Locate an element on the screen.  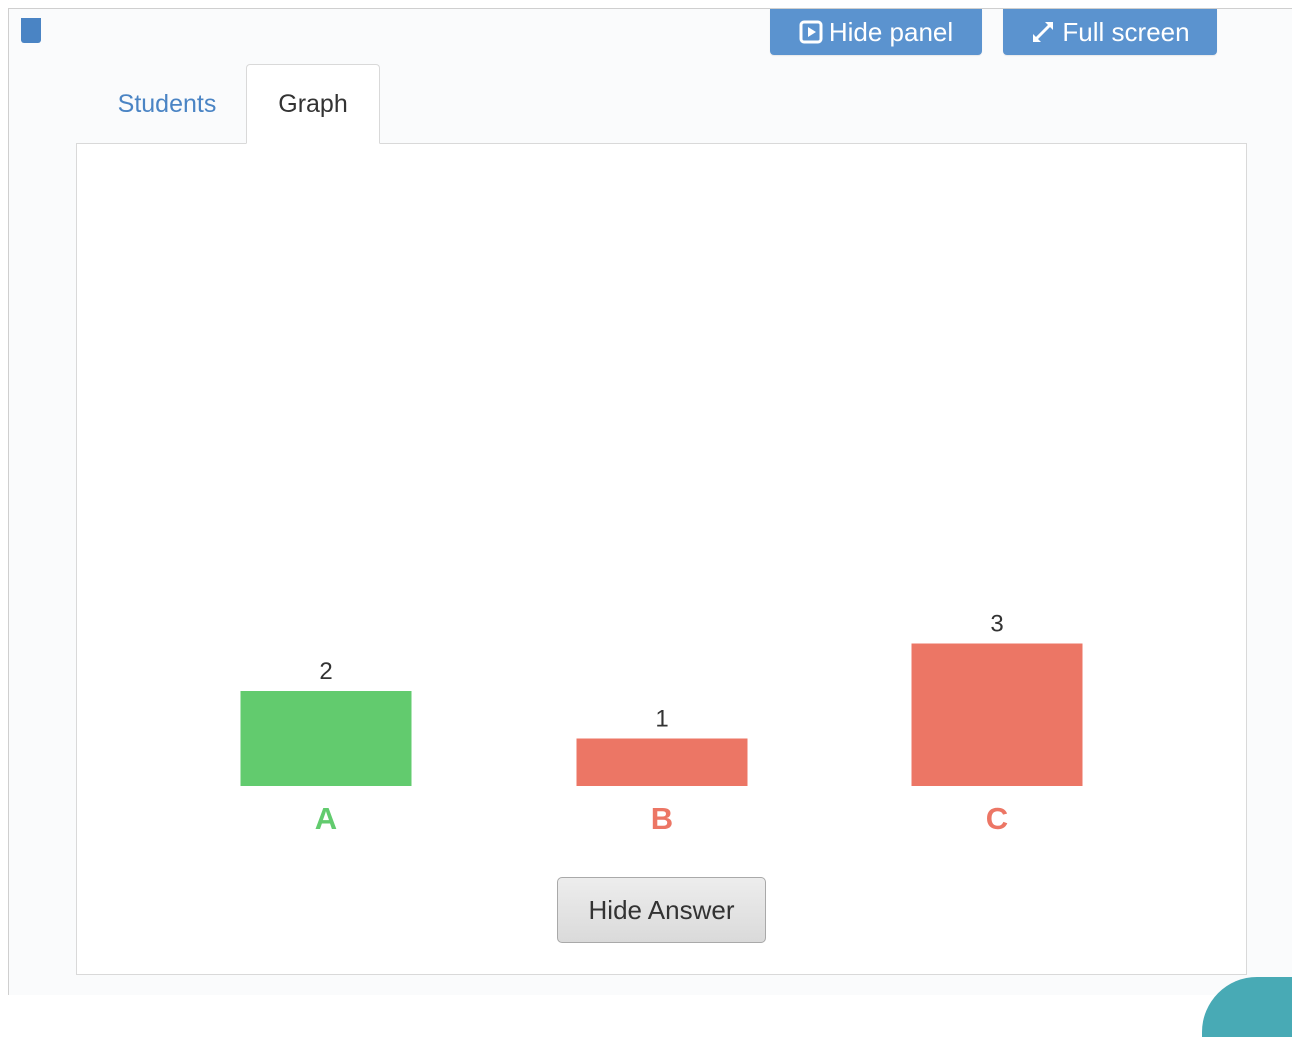
expand-arrows-icon is located at coordinates (1043, 32).